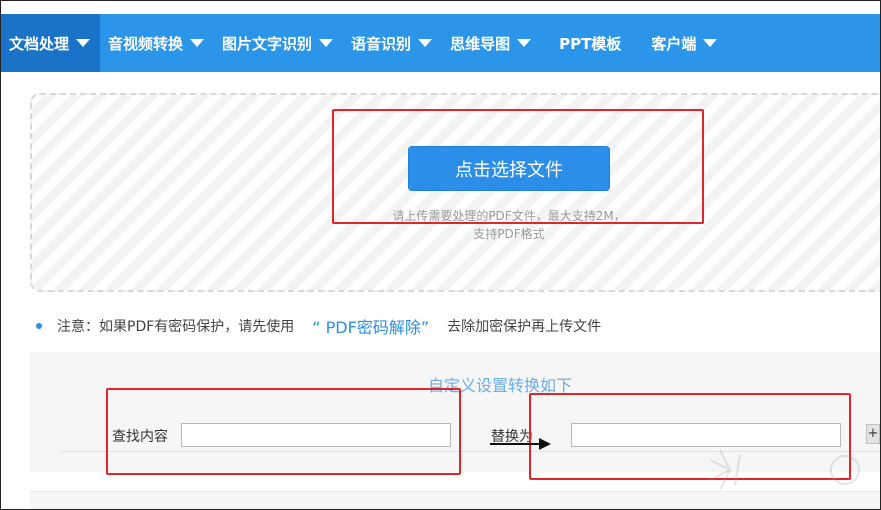 Image resolution: width=881 pixels, height=510 pixels. I want to click on nav-item-label: 客户端, so click(674, 43).